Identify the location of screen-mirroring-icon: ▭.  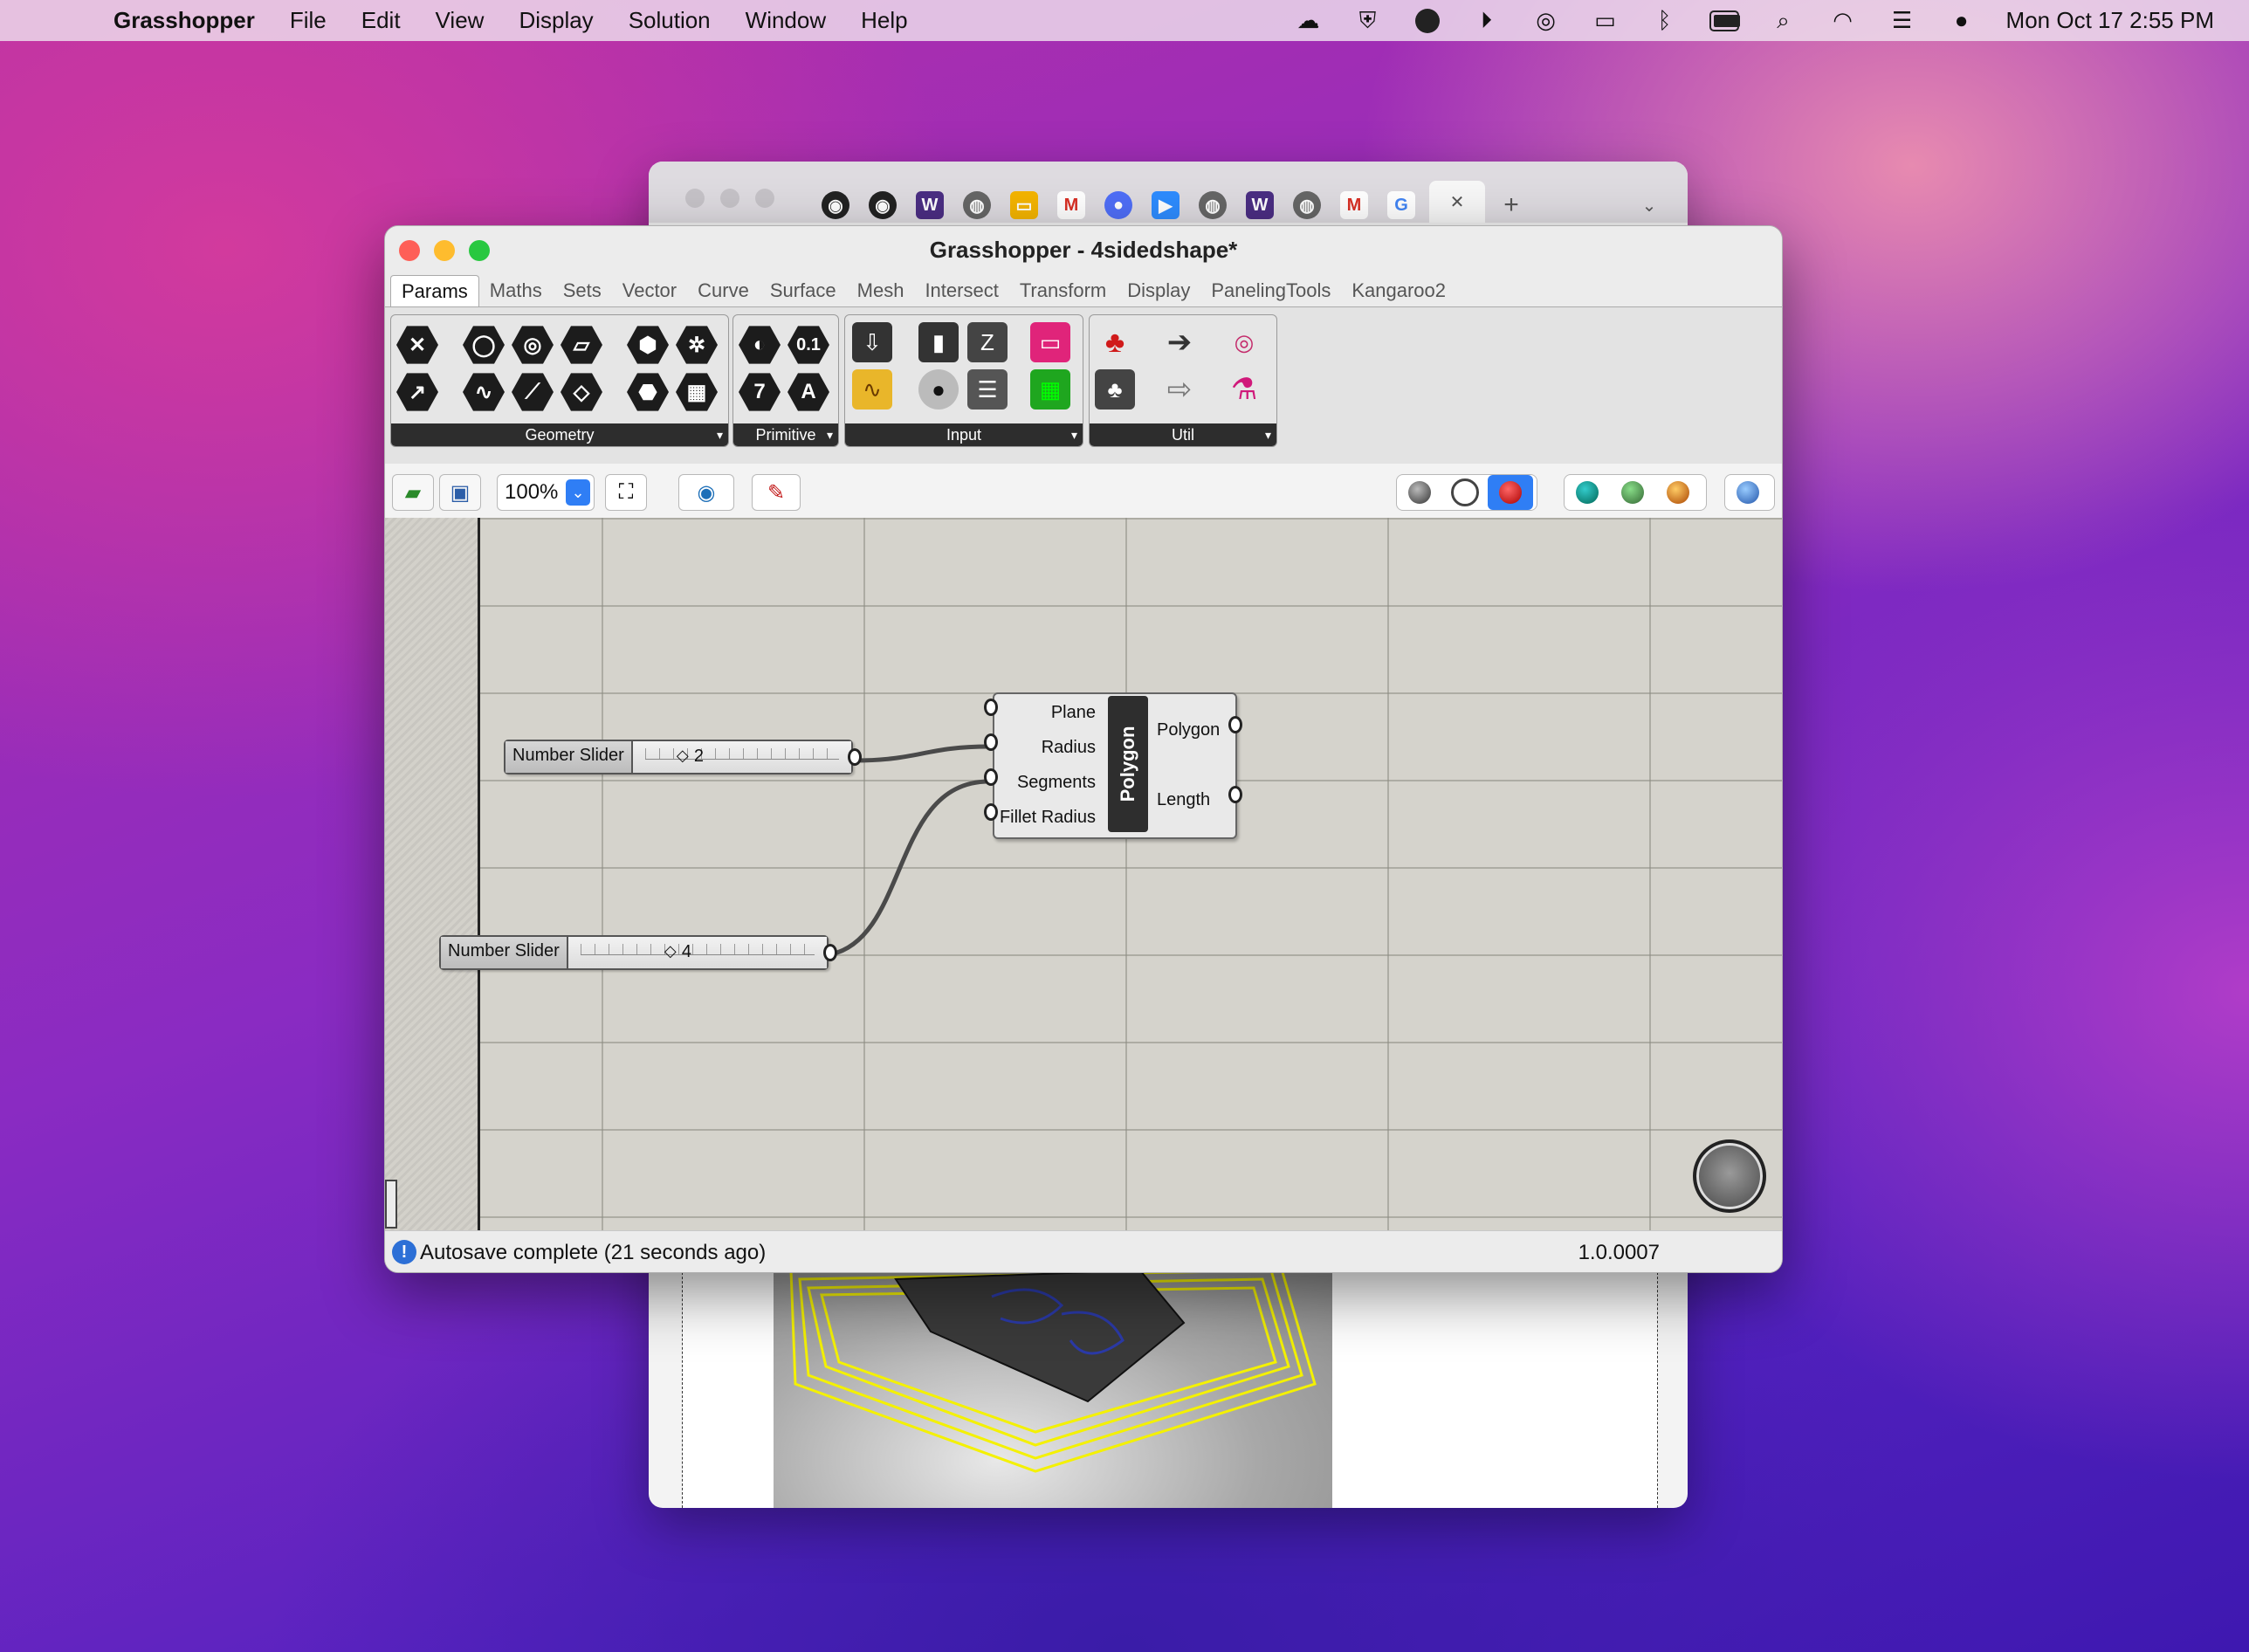
(1606, 20).